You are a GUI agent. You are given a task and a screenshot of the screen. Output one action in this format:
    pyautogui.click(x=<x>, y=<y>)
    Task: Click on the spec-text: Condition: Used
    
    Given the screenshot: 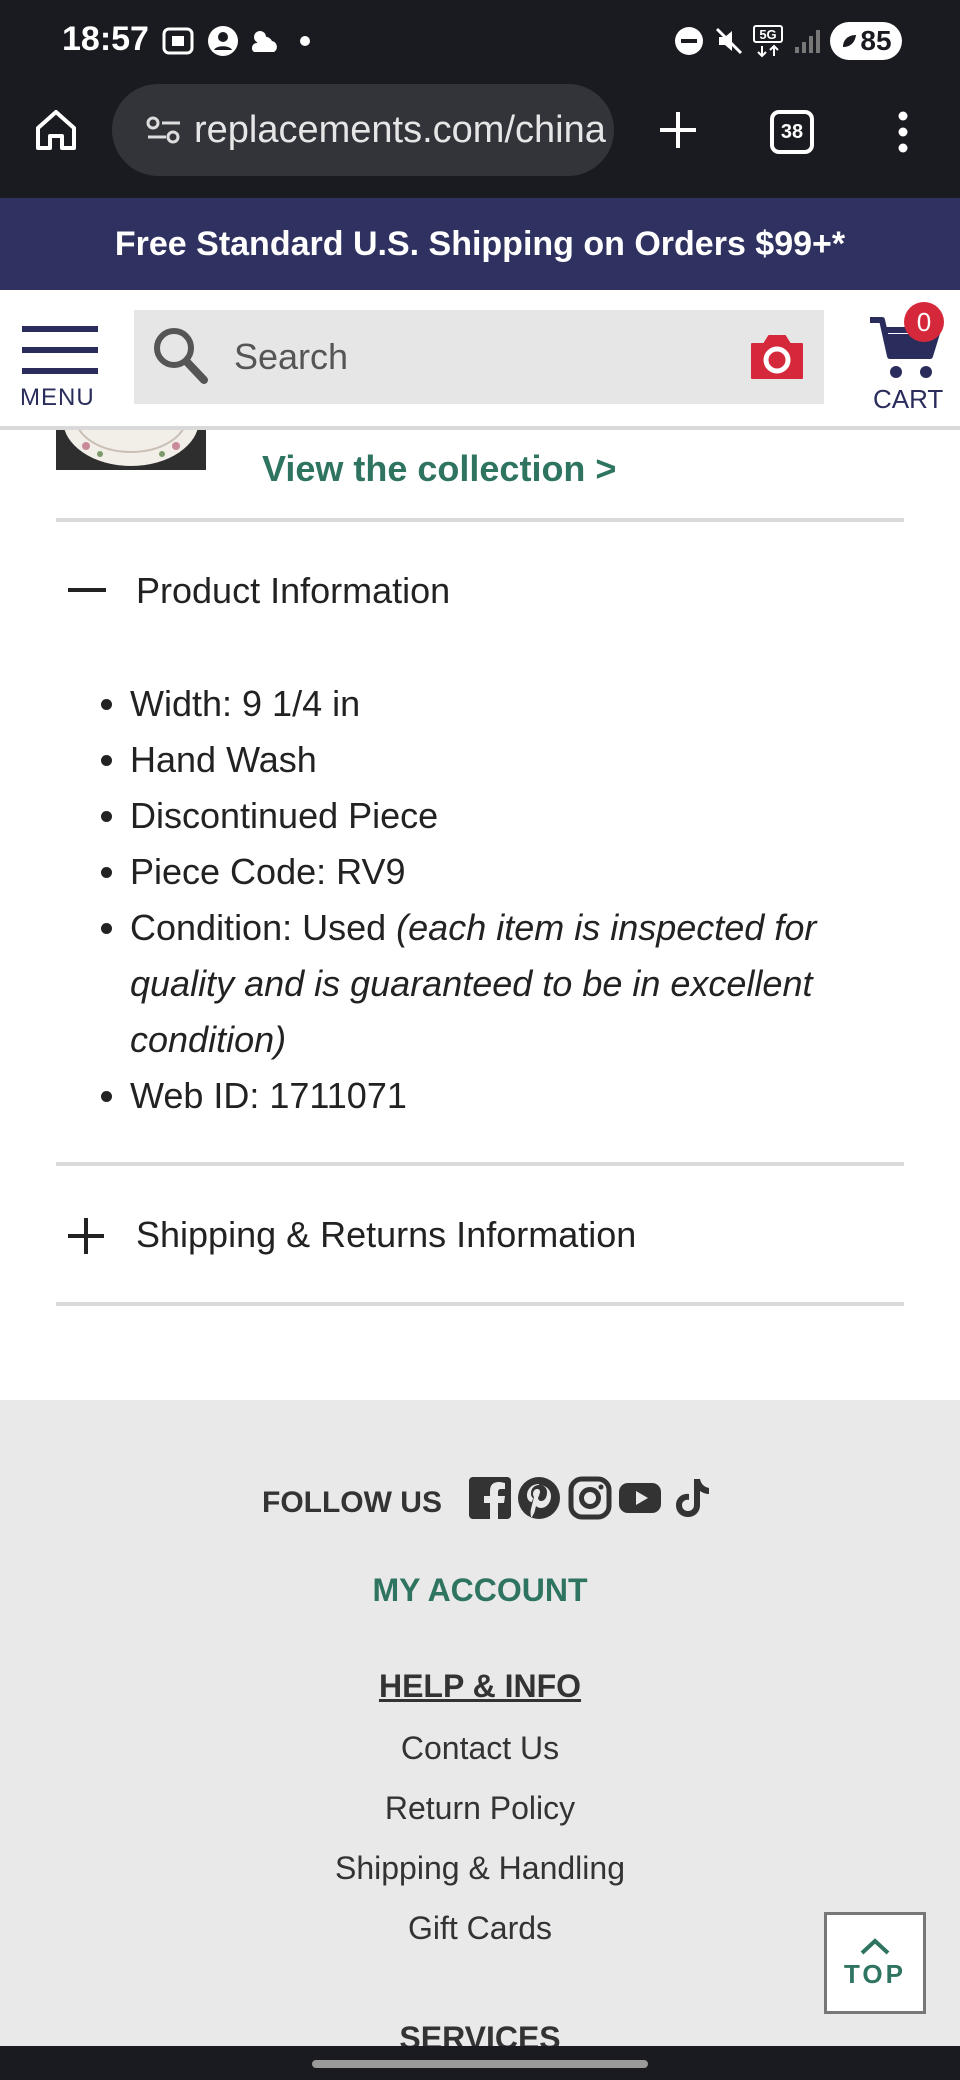 What is the action you would take?
    pyautogui.click(x=263, y=927)
    